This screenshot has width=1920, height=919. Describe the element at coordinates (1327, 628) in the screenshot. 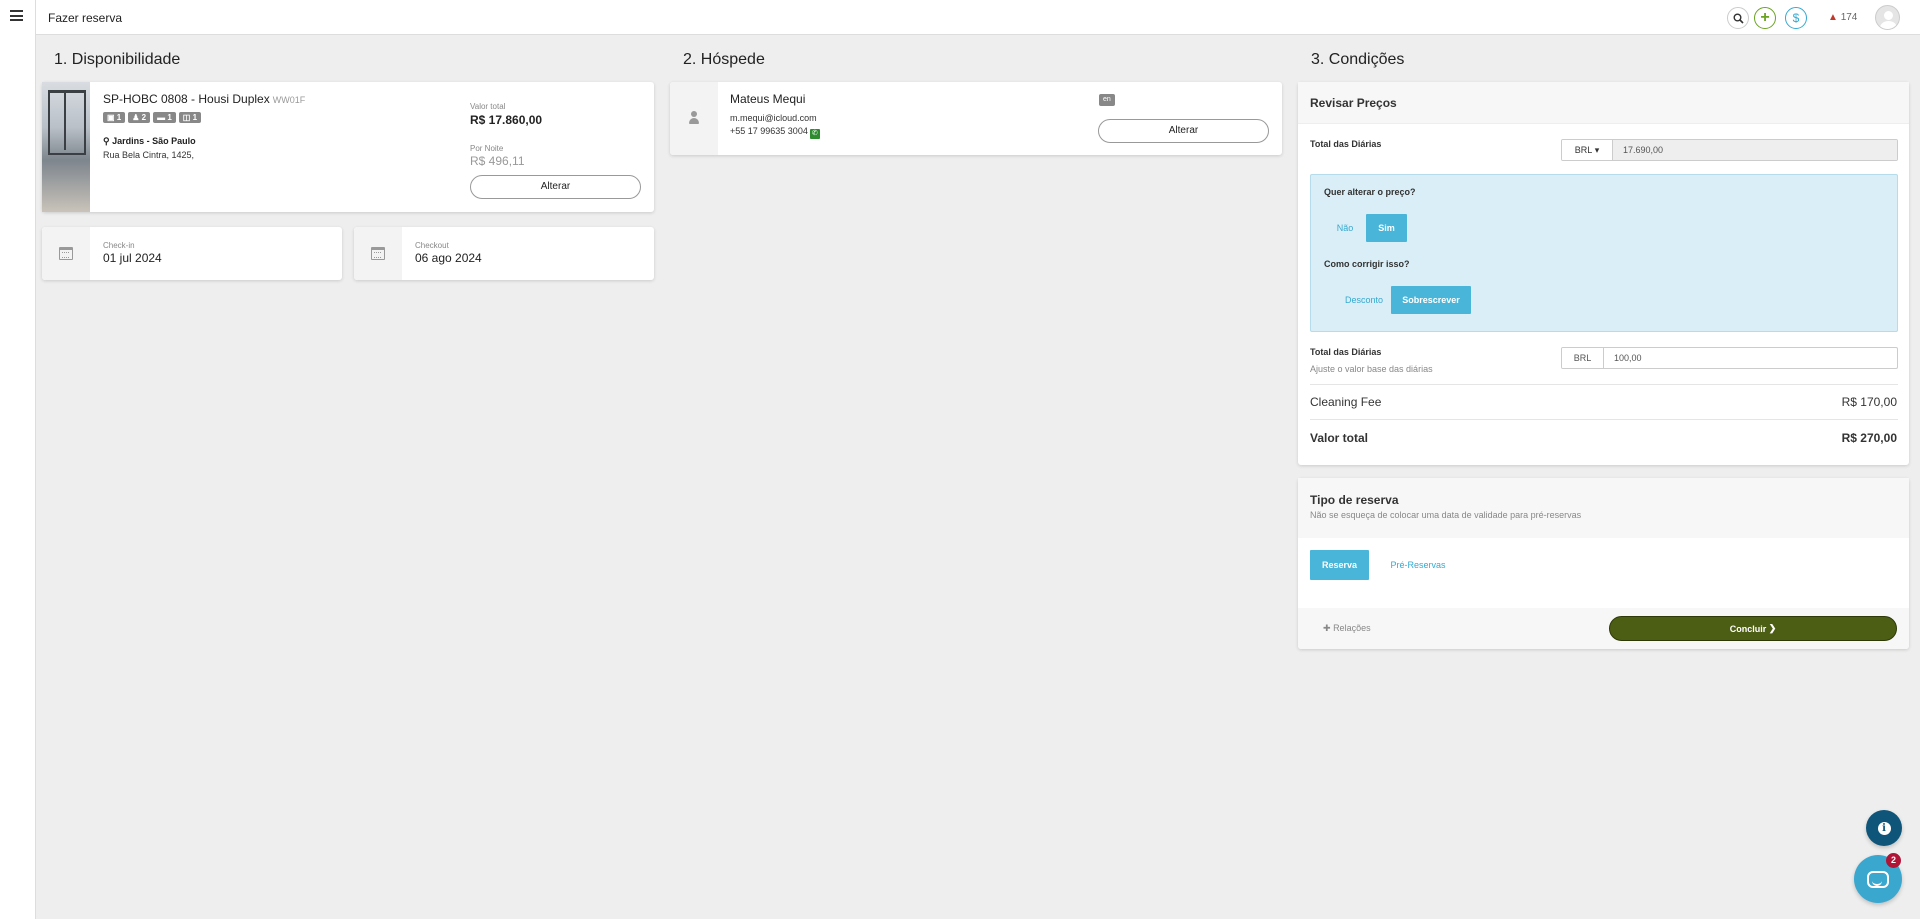

I see `plus-icon: ✚` at that location.